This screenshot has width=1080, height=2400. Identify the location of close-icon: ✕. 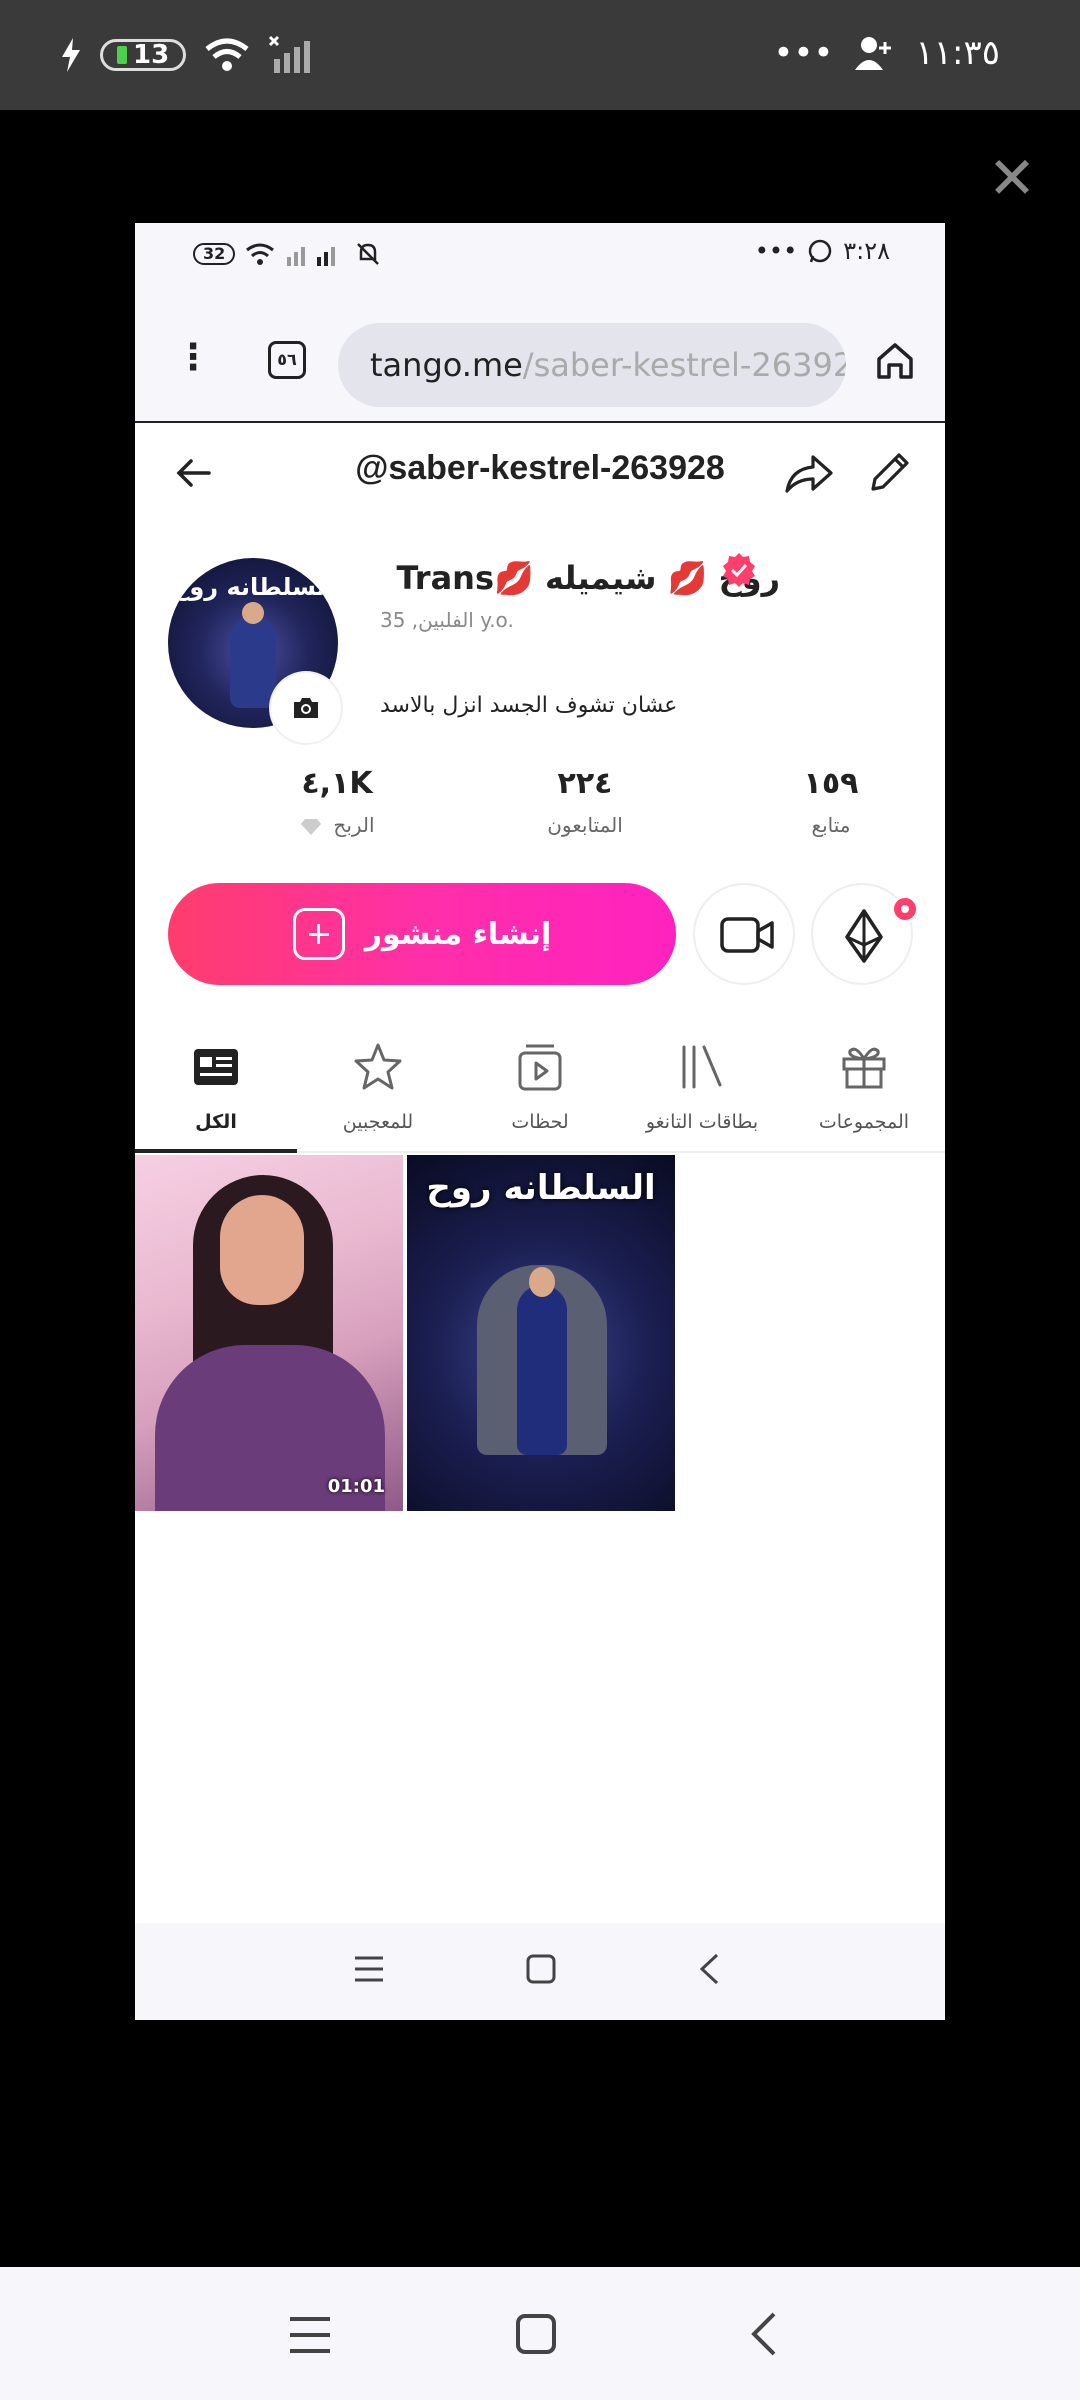
(1012, 178).